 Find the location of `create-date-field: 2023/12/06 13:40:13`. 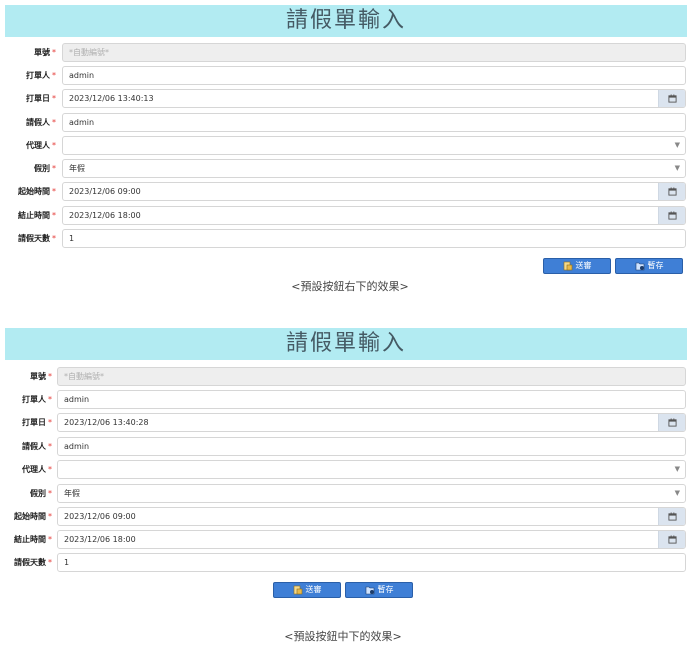

create-date-field: 2023/12/06 13:40:13 is located at coordinates (374, 98).